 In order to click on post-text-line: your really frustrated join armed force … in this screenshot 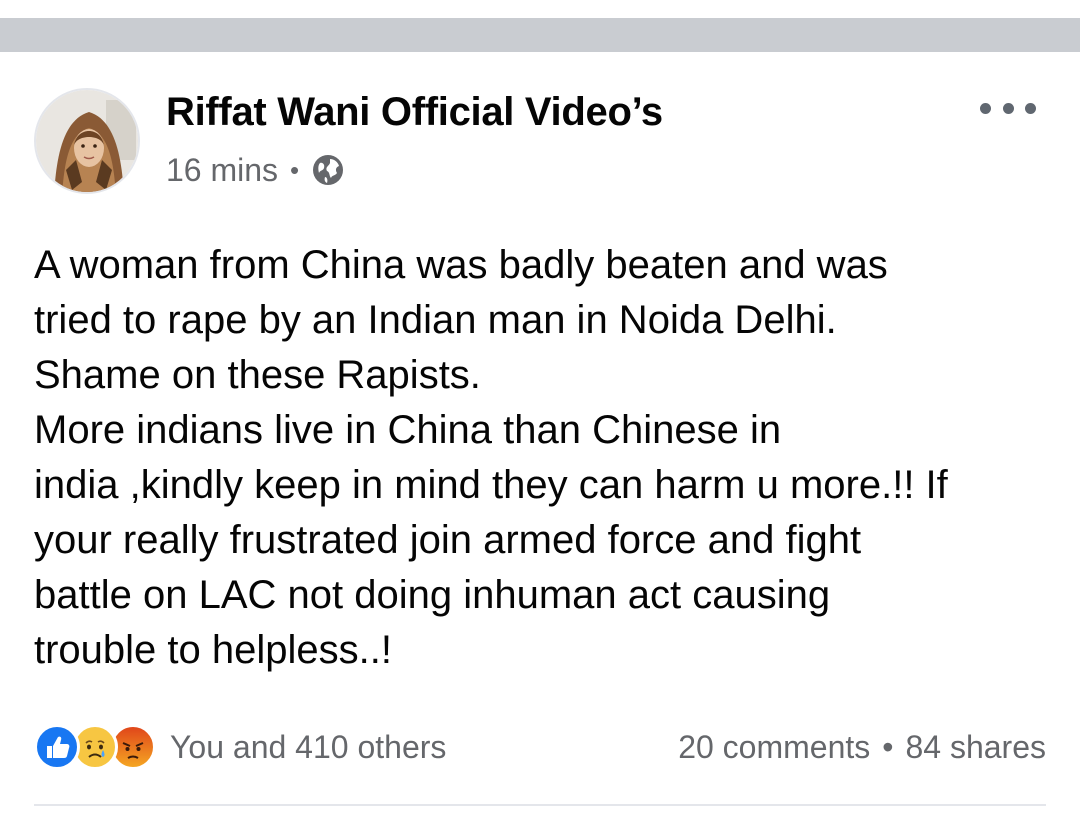, I will do `click(448, 540)`.